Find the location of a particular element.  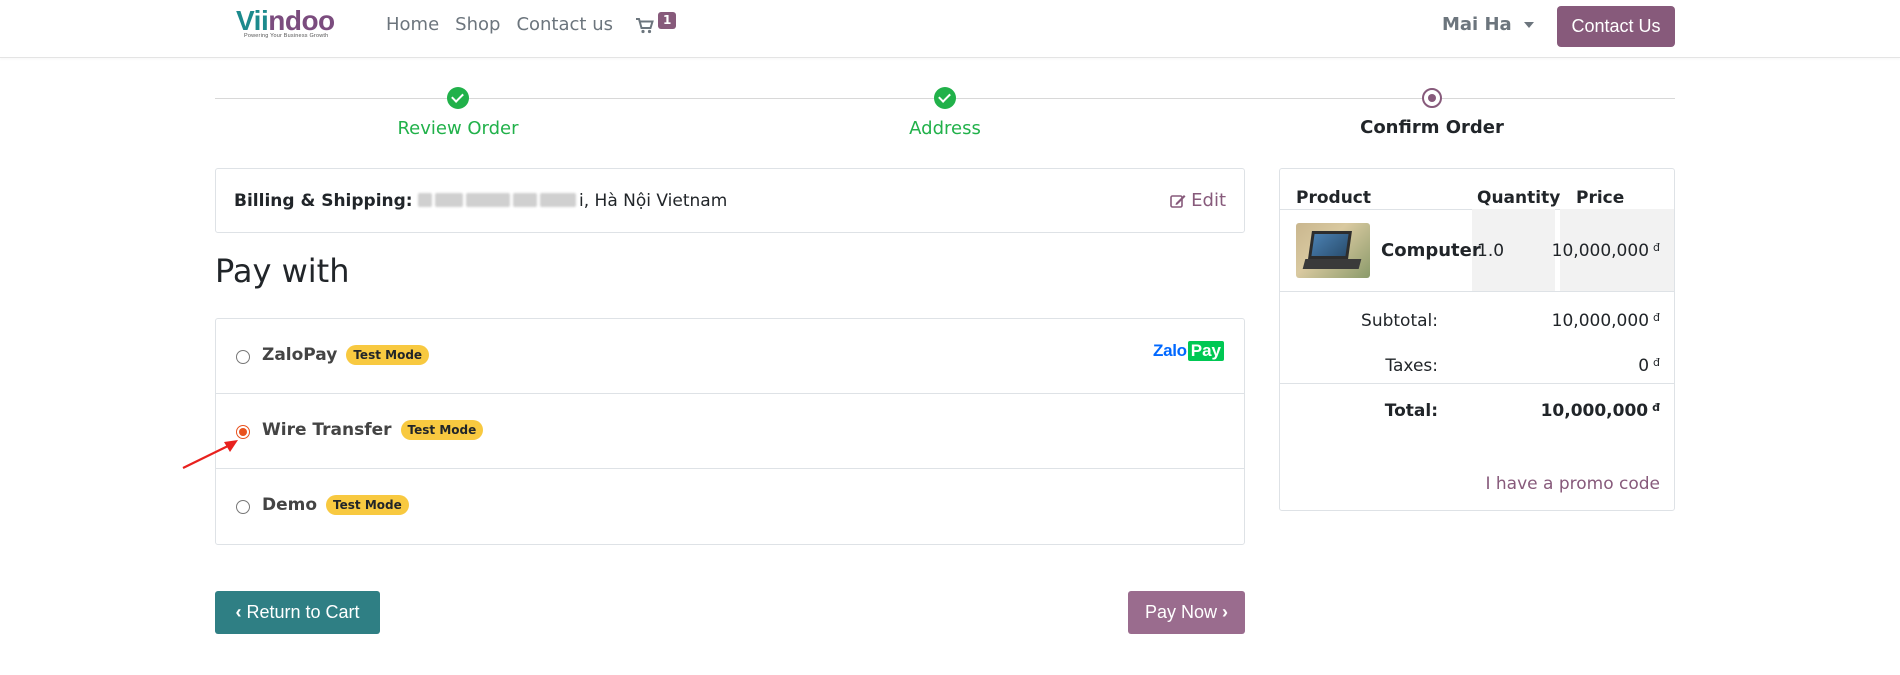

subtotal-label: Subtotal: is located at coordinates (1399, 321).